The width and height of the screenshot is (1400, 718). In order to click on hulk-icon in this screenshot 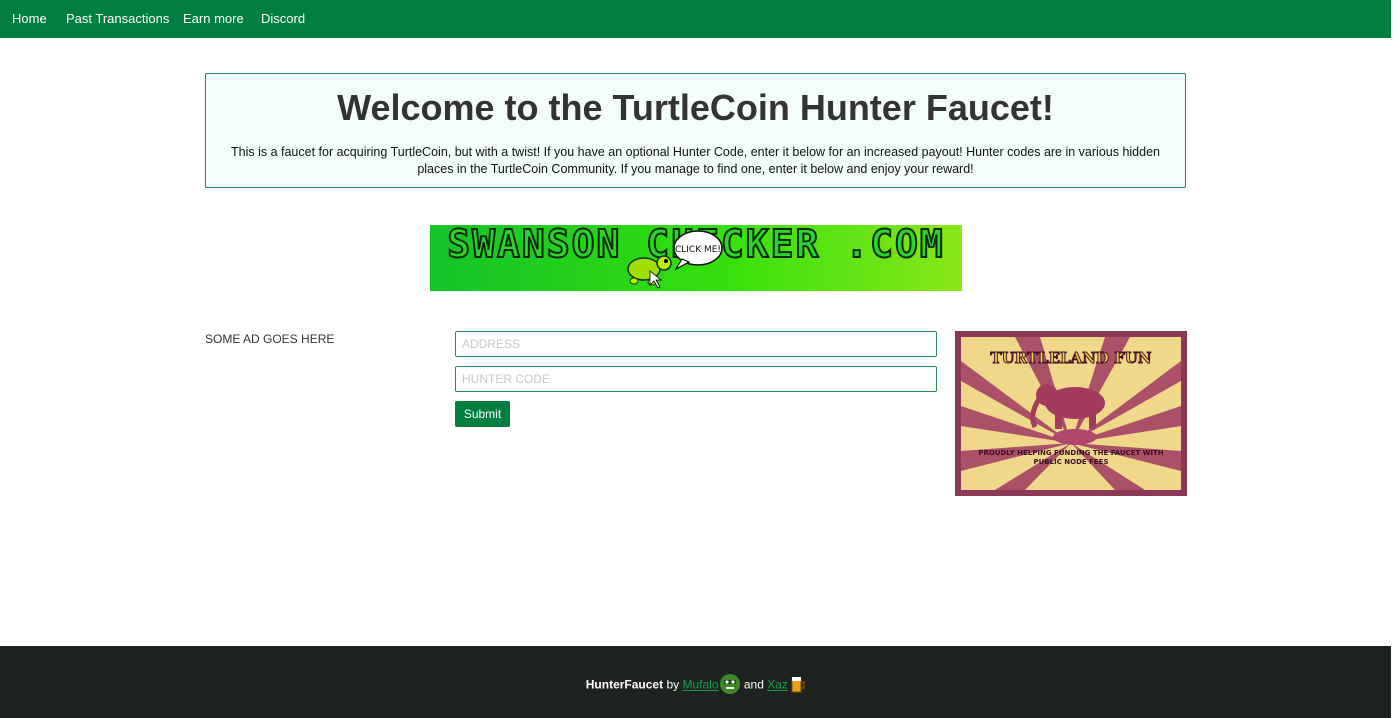, I will do `click(730, 685)`.